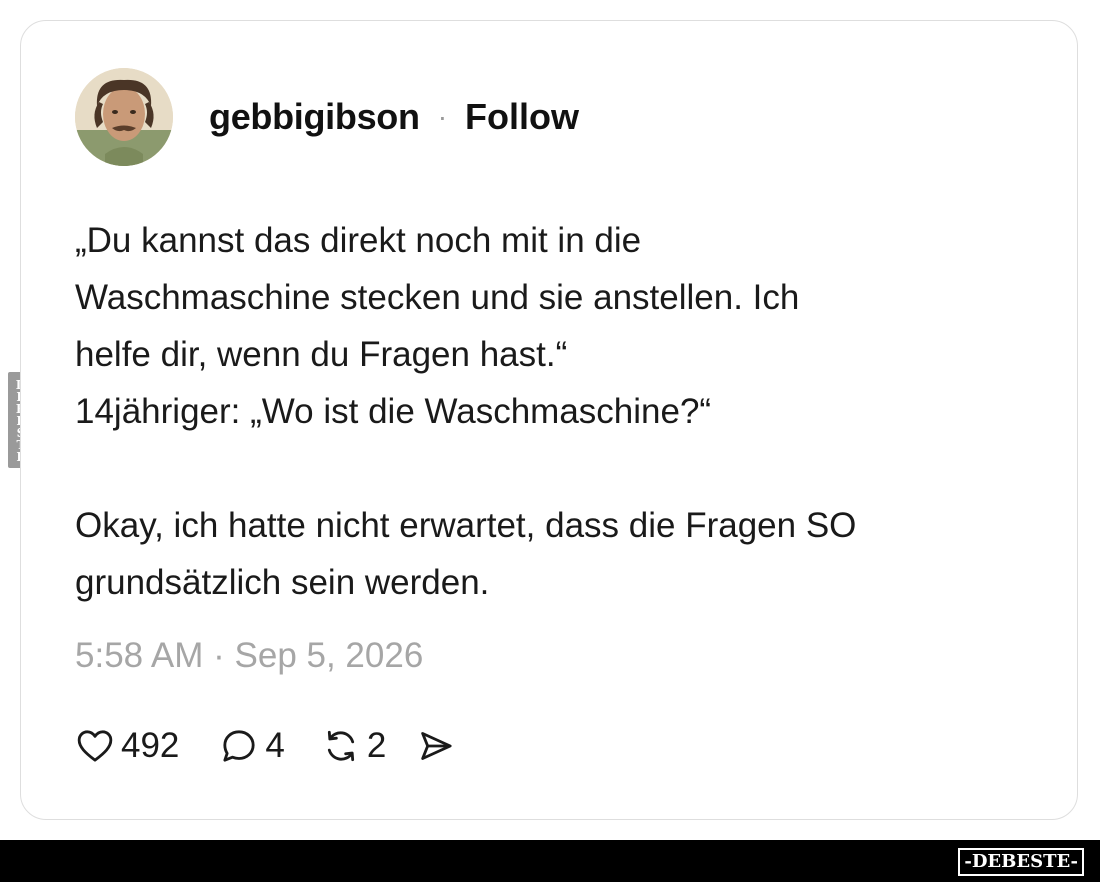 Image resolution: width=1100 pixels, height=882 pixels. Describe the element at coordinates (239, 746) in the screenshot. I see `speech-bubble-icon` at that location.